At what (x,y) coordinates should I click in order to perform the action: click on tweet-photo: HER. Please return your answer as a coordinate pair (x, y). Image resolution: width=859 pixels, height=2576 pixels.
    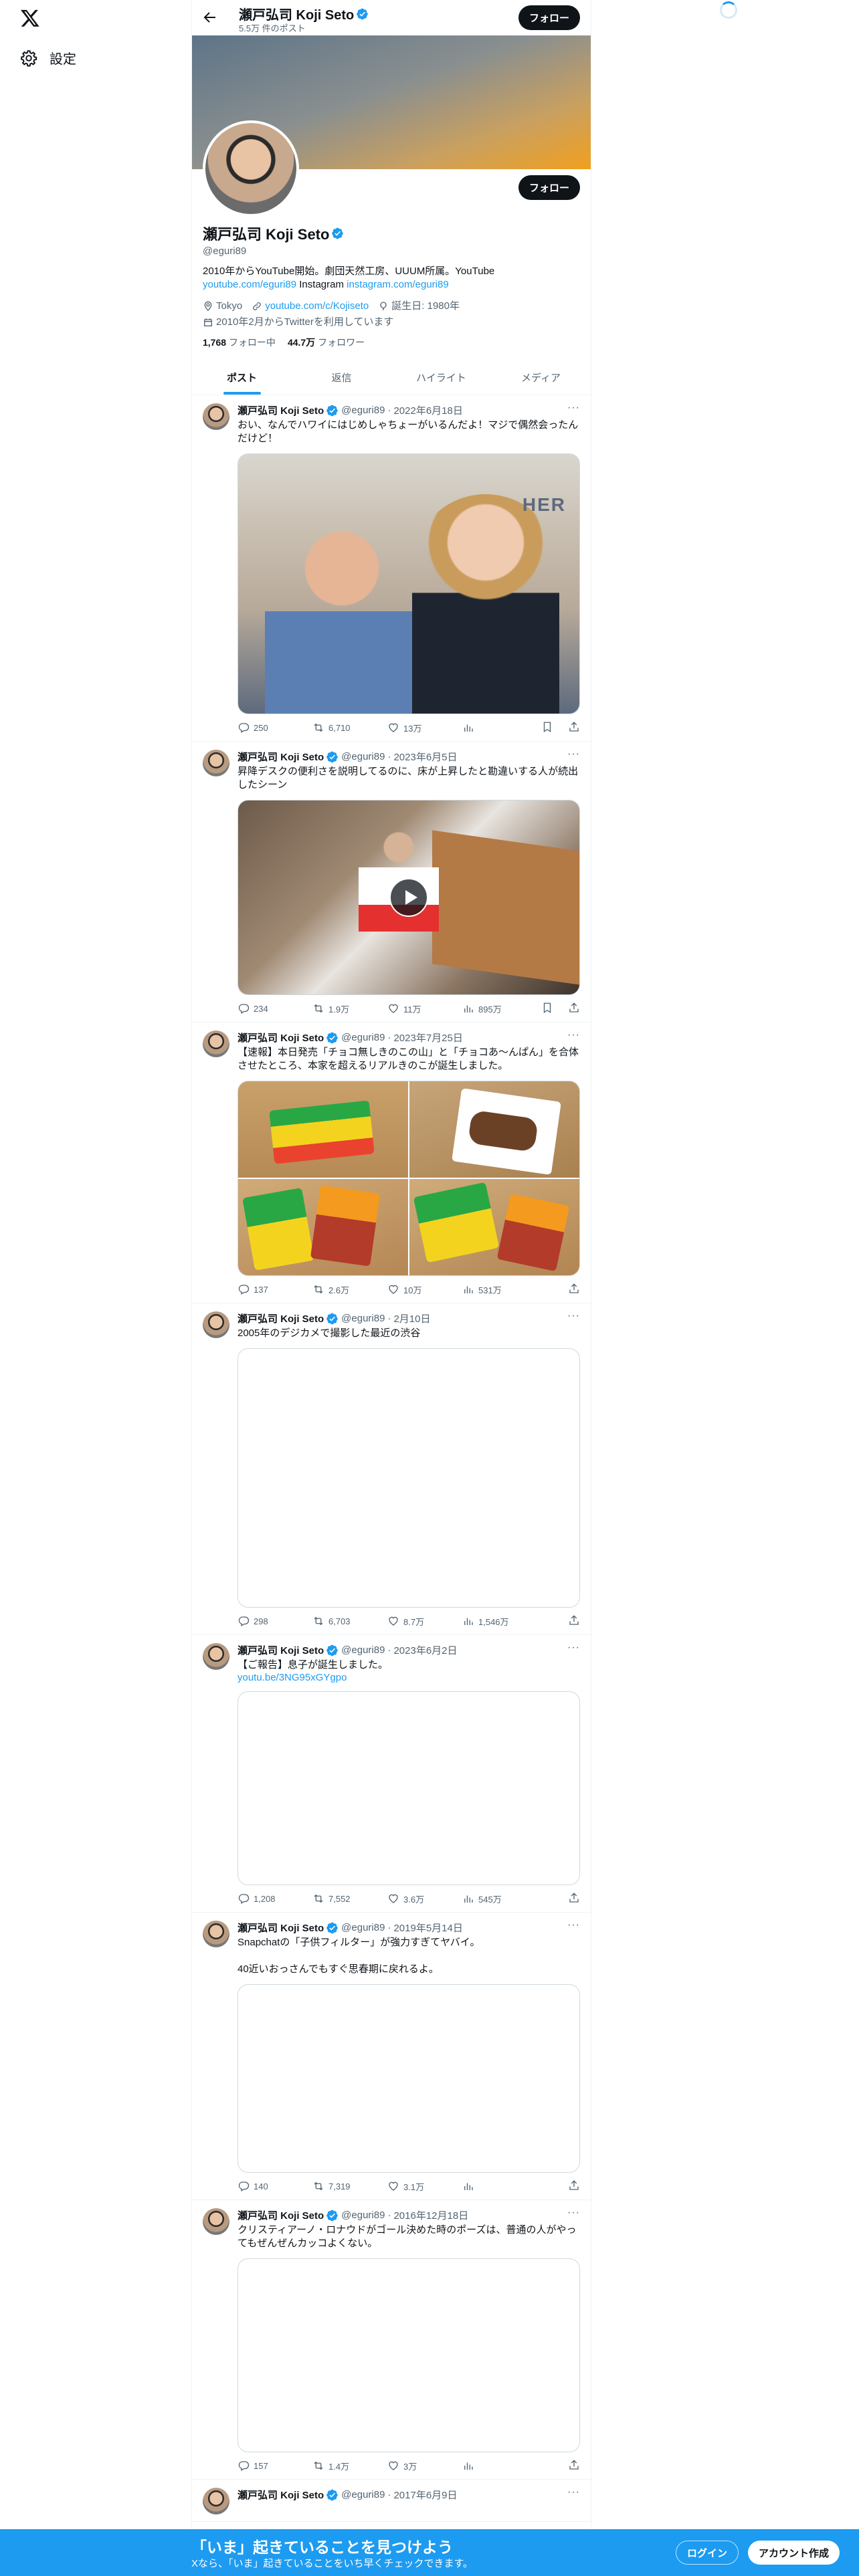
    Looking at the image, I should click on (408, 583).